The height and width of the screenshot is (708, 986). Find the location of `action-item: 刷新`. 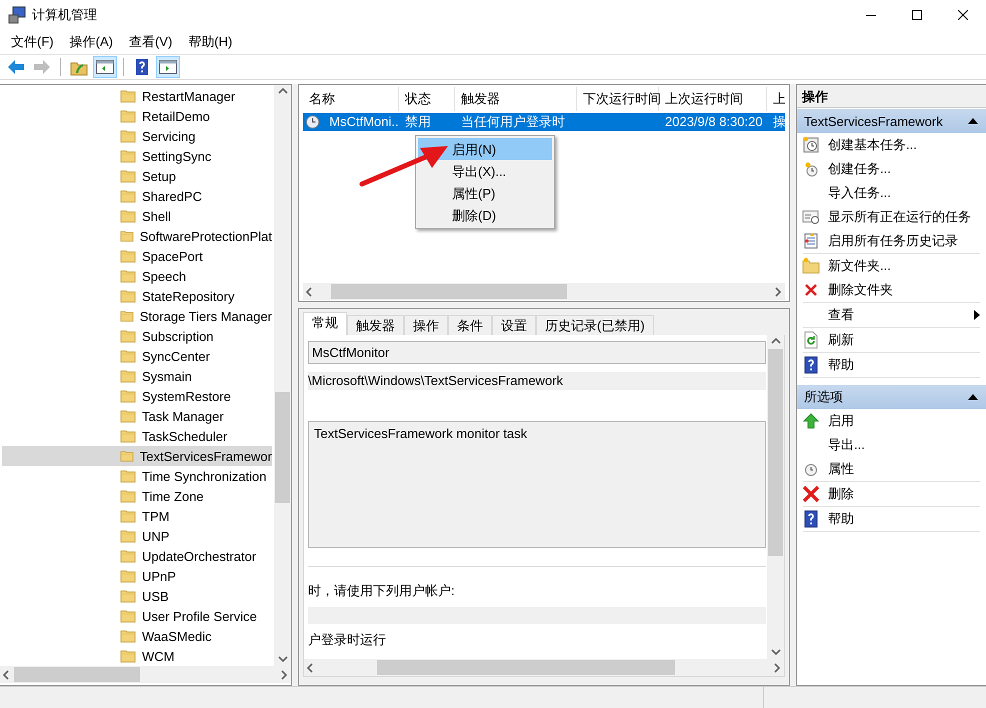

action-item: 刷新 is located at coordinates (891, 340).